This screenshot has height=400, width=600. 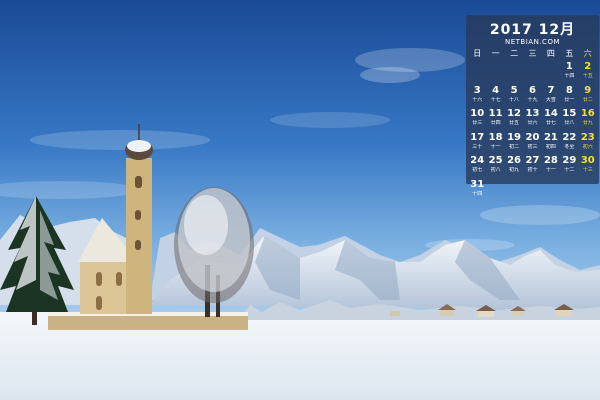 I want to click on calendar-day-number: 13, so click(x=532, y=113).